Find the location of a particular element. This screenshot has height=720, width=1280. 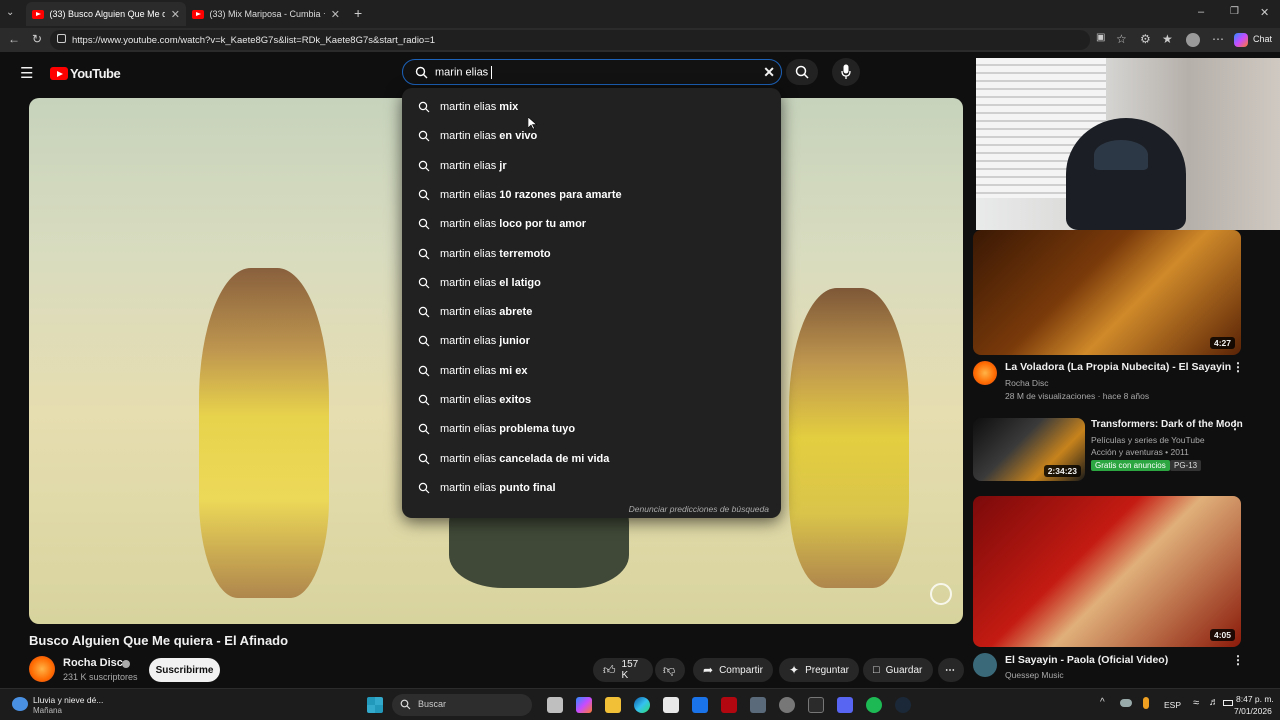

search-suggestion-item: martin elias junior is located at coordinates (591, 341).